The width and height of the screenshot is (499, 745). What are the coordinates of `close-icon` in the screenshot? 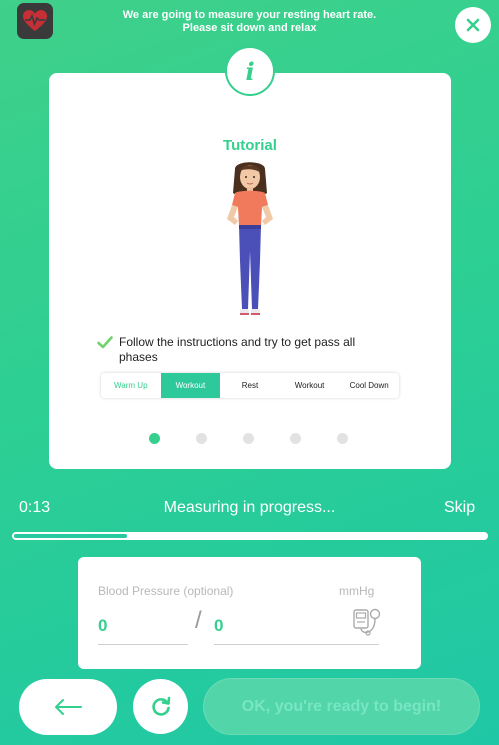 It's located at (473, 25).